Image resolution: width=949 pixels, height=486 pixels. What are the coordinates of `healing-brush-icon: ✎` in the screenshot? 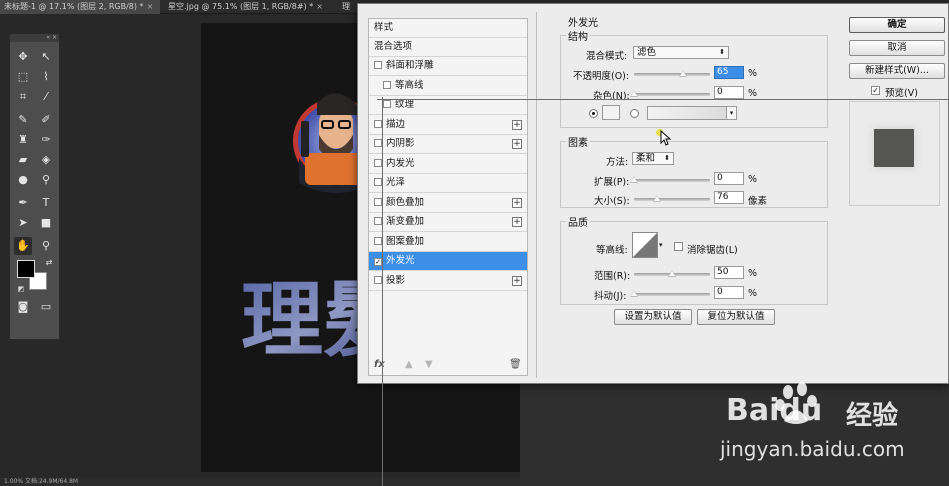 It's located at (23, 120).